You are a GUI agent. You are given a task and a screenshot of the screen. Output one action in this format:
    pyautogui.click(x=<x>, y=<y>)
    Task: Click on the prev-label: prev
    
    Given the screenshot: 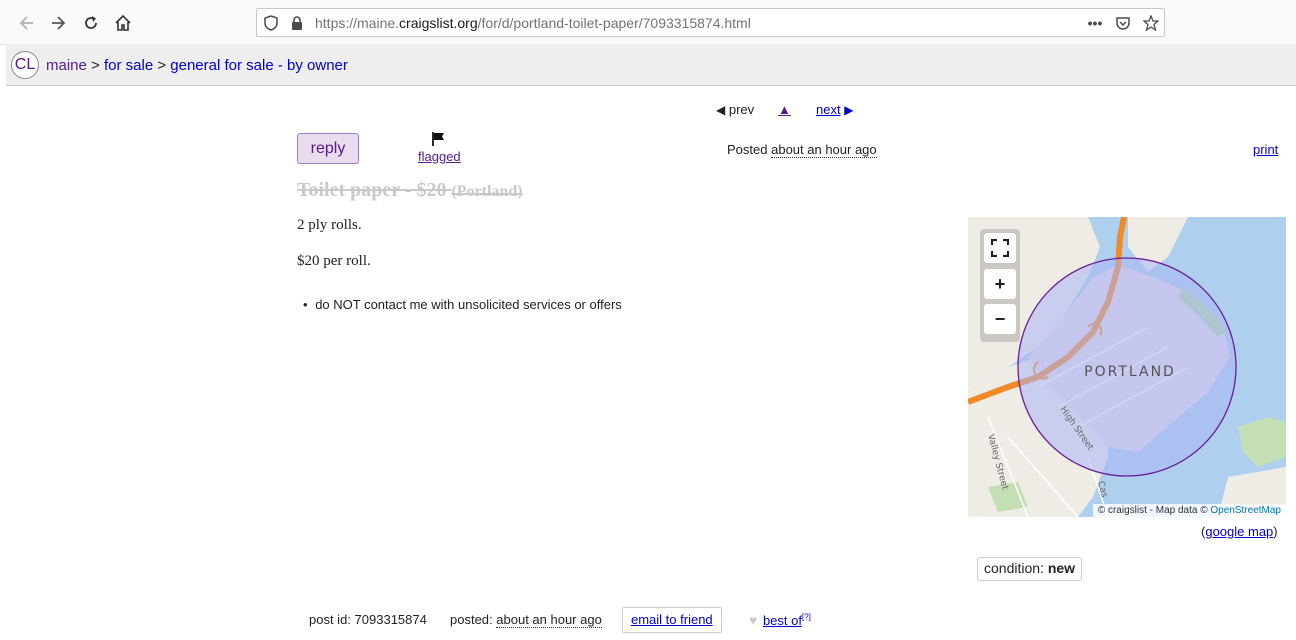 What is the action you would take?
    pyautogui.click(x=741, y=109)
    